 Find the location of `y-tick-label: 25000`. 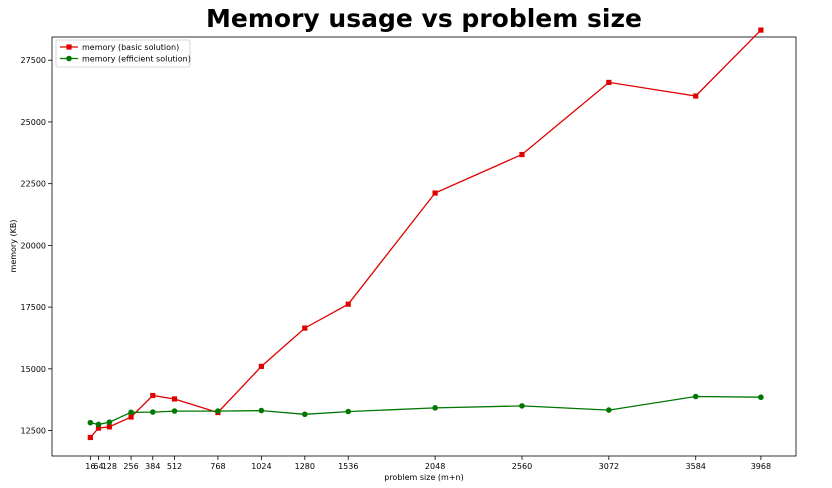

y-tick-label: 25000 is located at coordinates (33, 122).